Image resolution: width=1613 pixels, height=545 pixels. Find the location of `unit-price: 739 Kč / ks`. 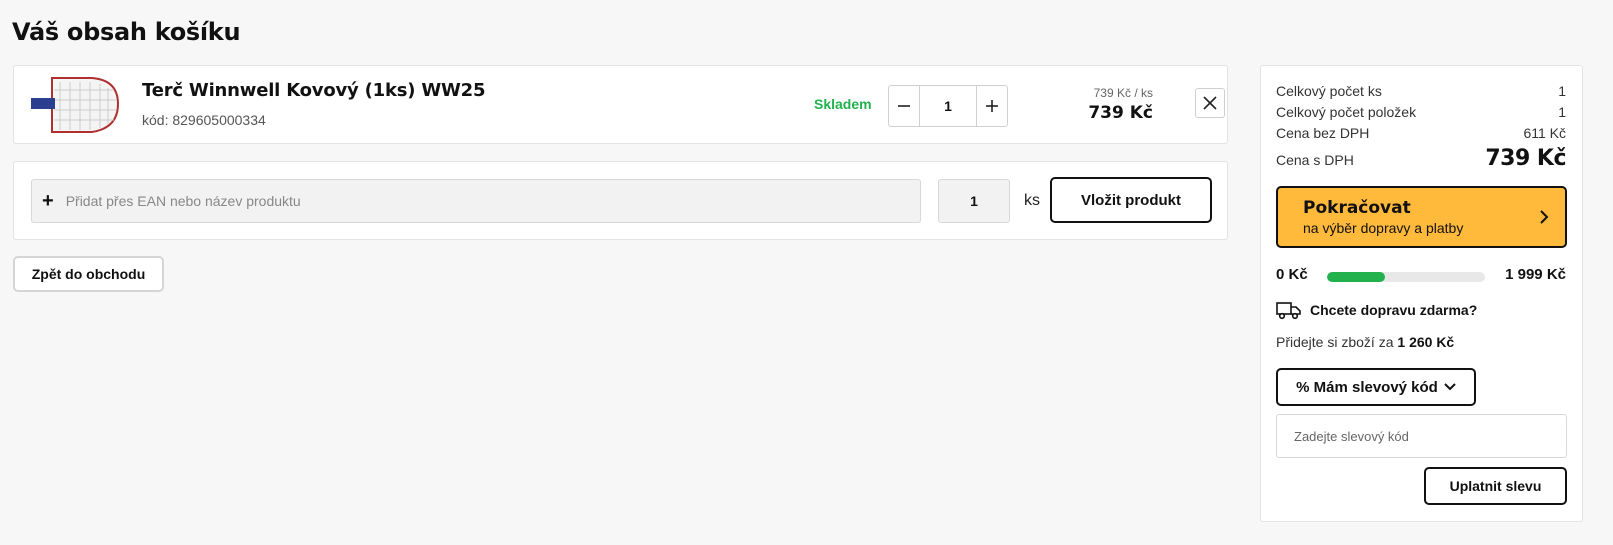

unit-price: 739 Kč / ks is located at coordinates (1123, 93).